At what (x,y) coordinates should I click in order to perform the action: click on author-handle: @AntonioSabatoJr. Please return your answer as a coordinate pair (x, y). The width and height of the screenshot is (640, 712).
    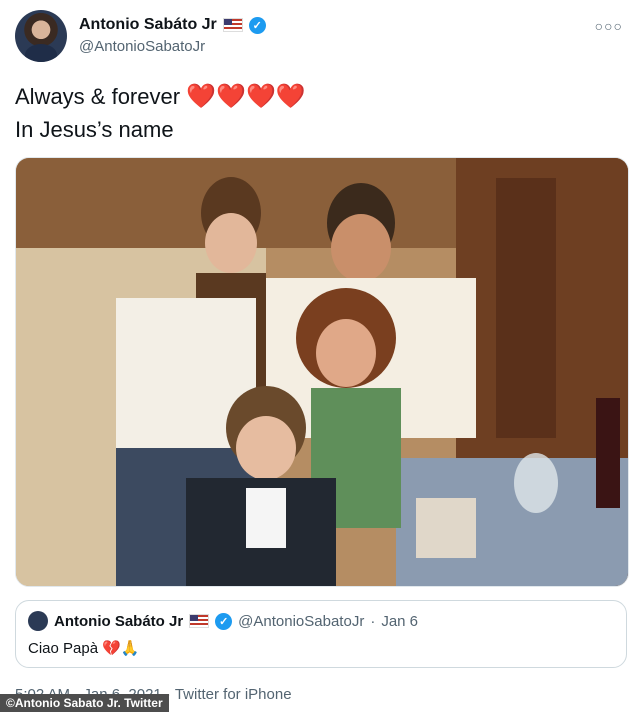
    Looking at the image, I should click on (142, 46).